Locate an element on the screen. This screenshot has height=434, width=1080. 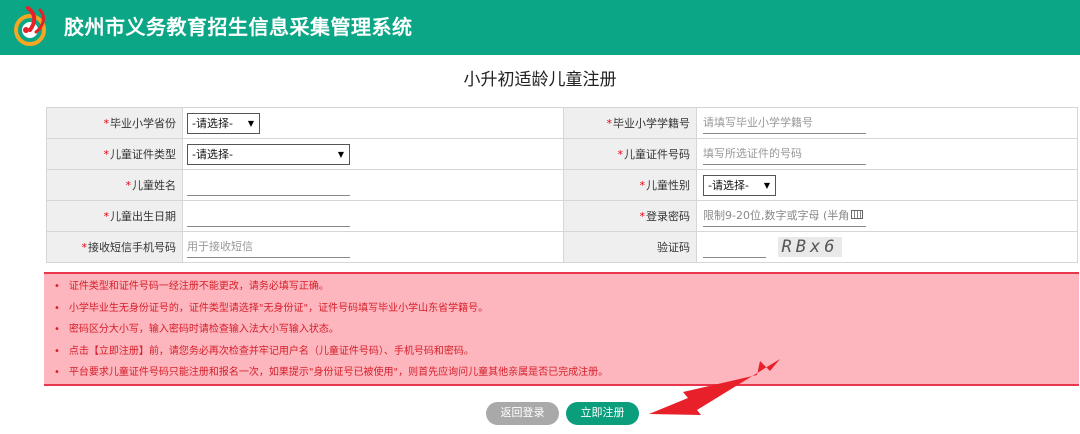
password-cell: 限制9-20位,数字或字母 (半角 is located at coordinates (887, 216).